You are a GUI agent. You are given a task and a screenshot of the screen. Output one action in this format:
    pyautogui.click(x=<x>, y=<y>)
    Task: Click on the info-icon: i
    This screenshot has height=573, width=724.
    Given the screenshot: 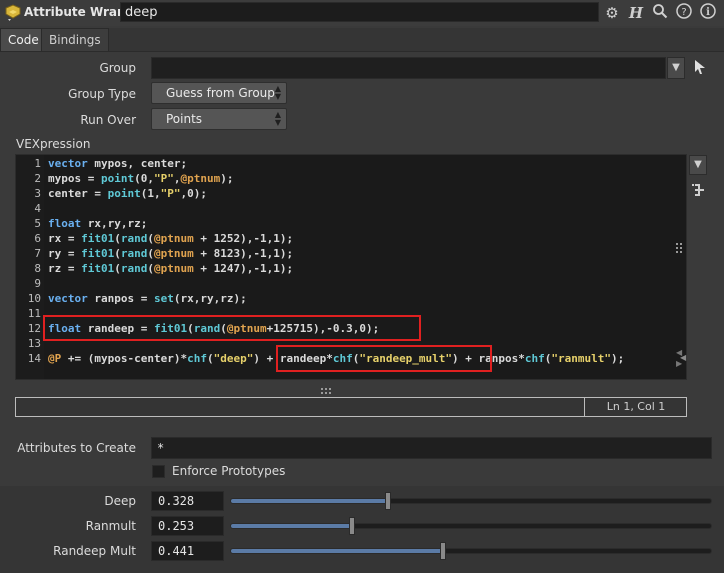 What is the action you would take?
    pyautogui.click(x=708, y=13)
    